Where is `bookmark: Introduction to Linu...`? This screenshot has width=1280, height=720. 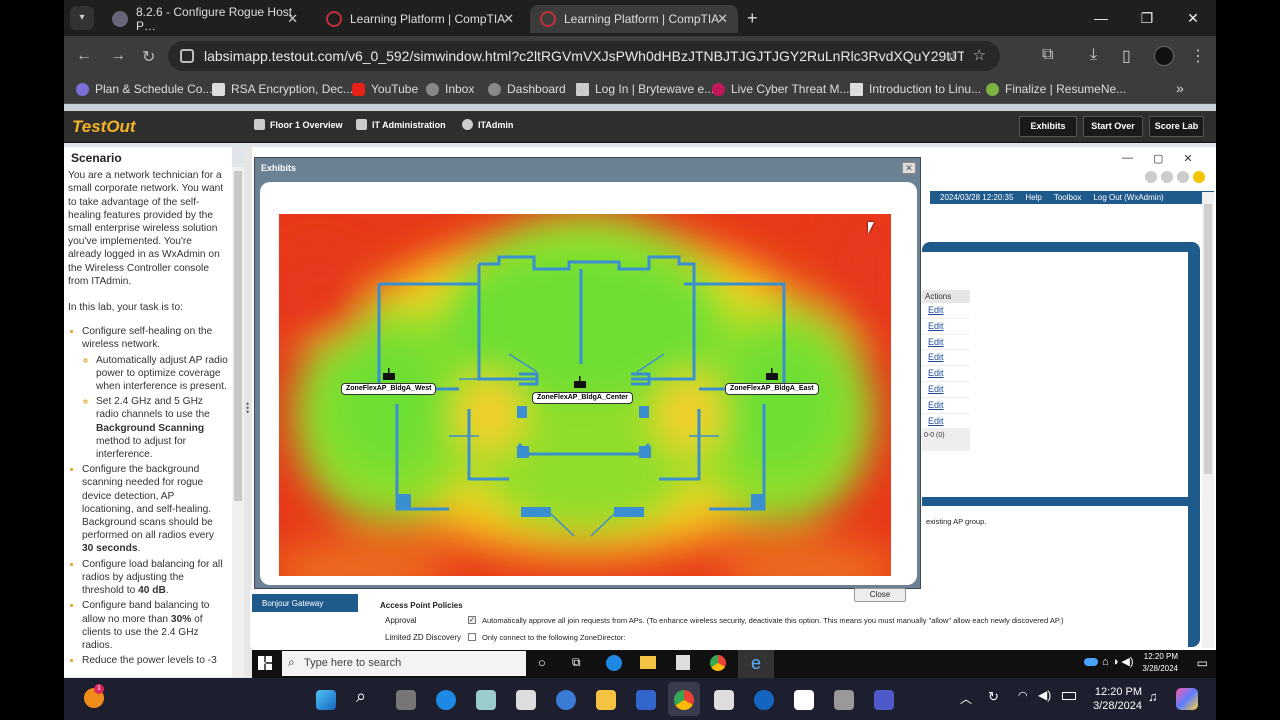 bookmark: Introduction to Linu... is located at coordinates (915, 89).